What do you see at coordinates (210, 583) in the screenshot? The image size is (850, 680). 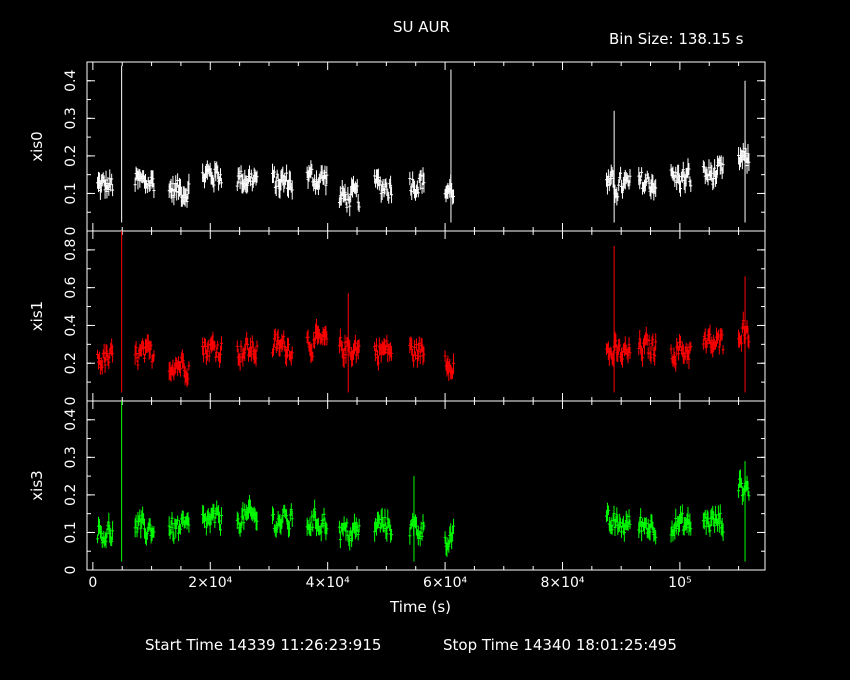 I see `x-tick-label: 2×10⁴` at bounding box center [210, 583].